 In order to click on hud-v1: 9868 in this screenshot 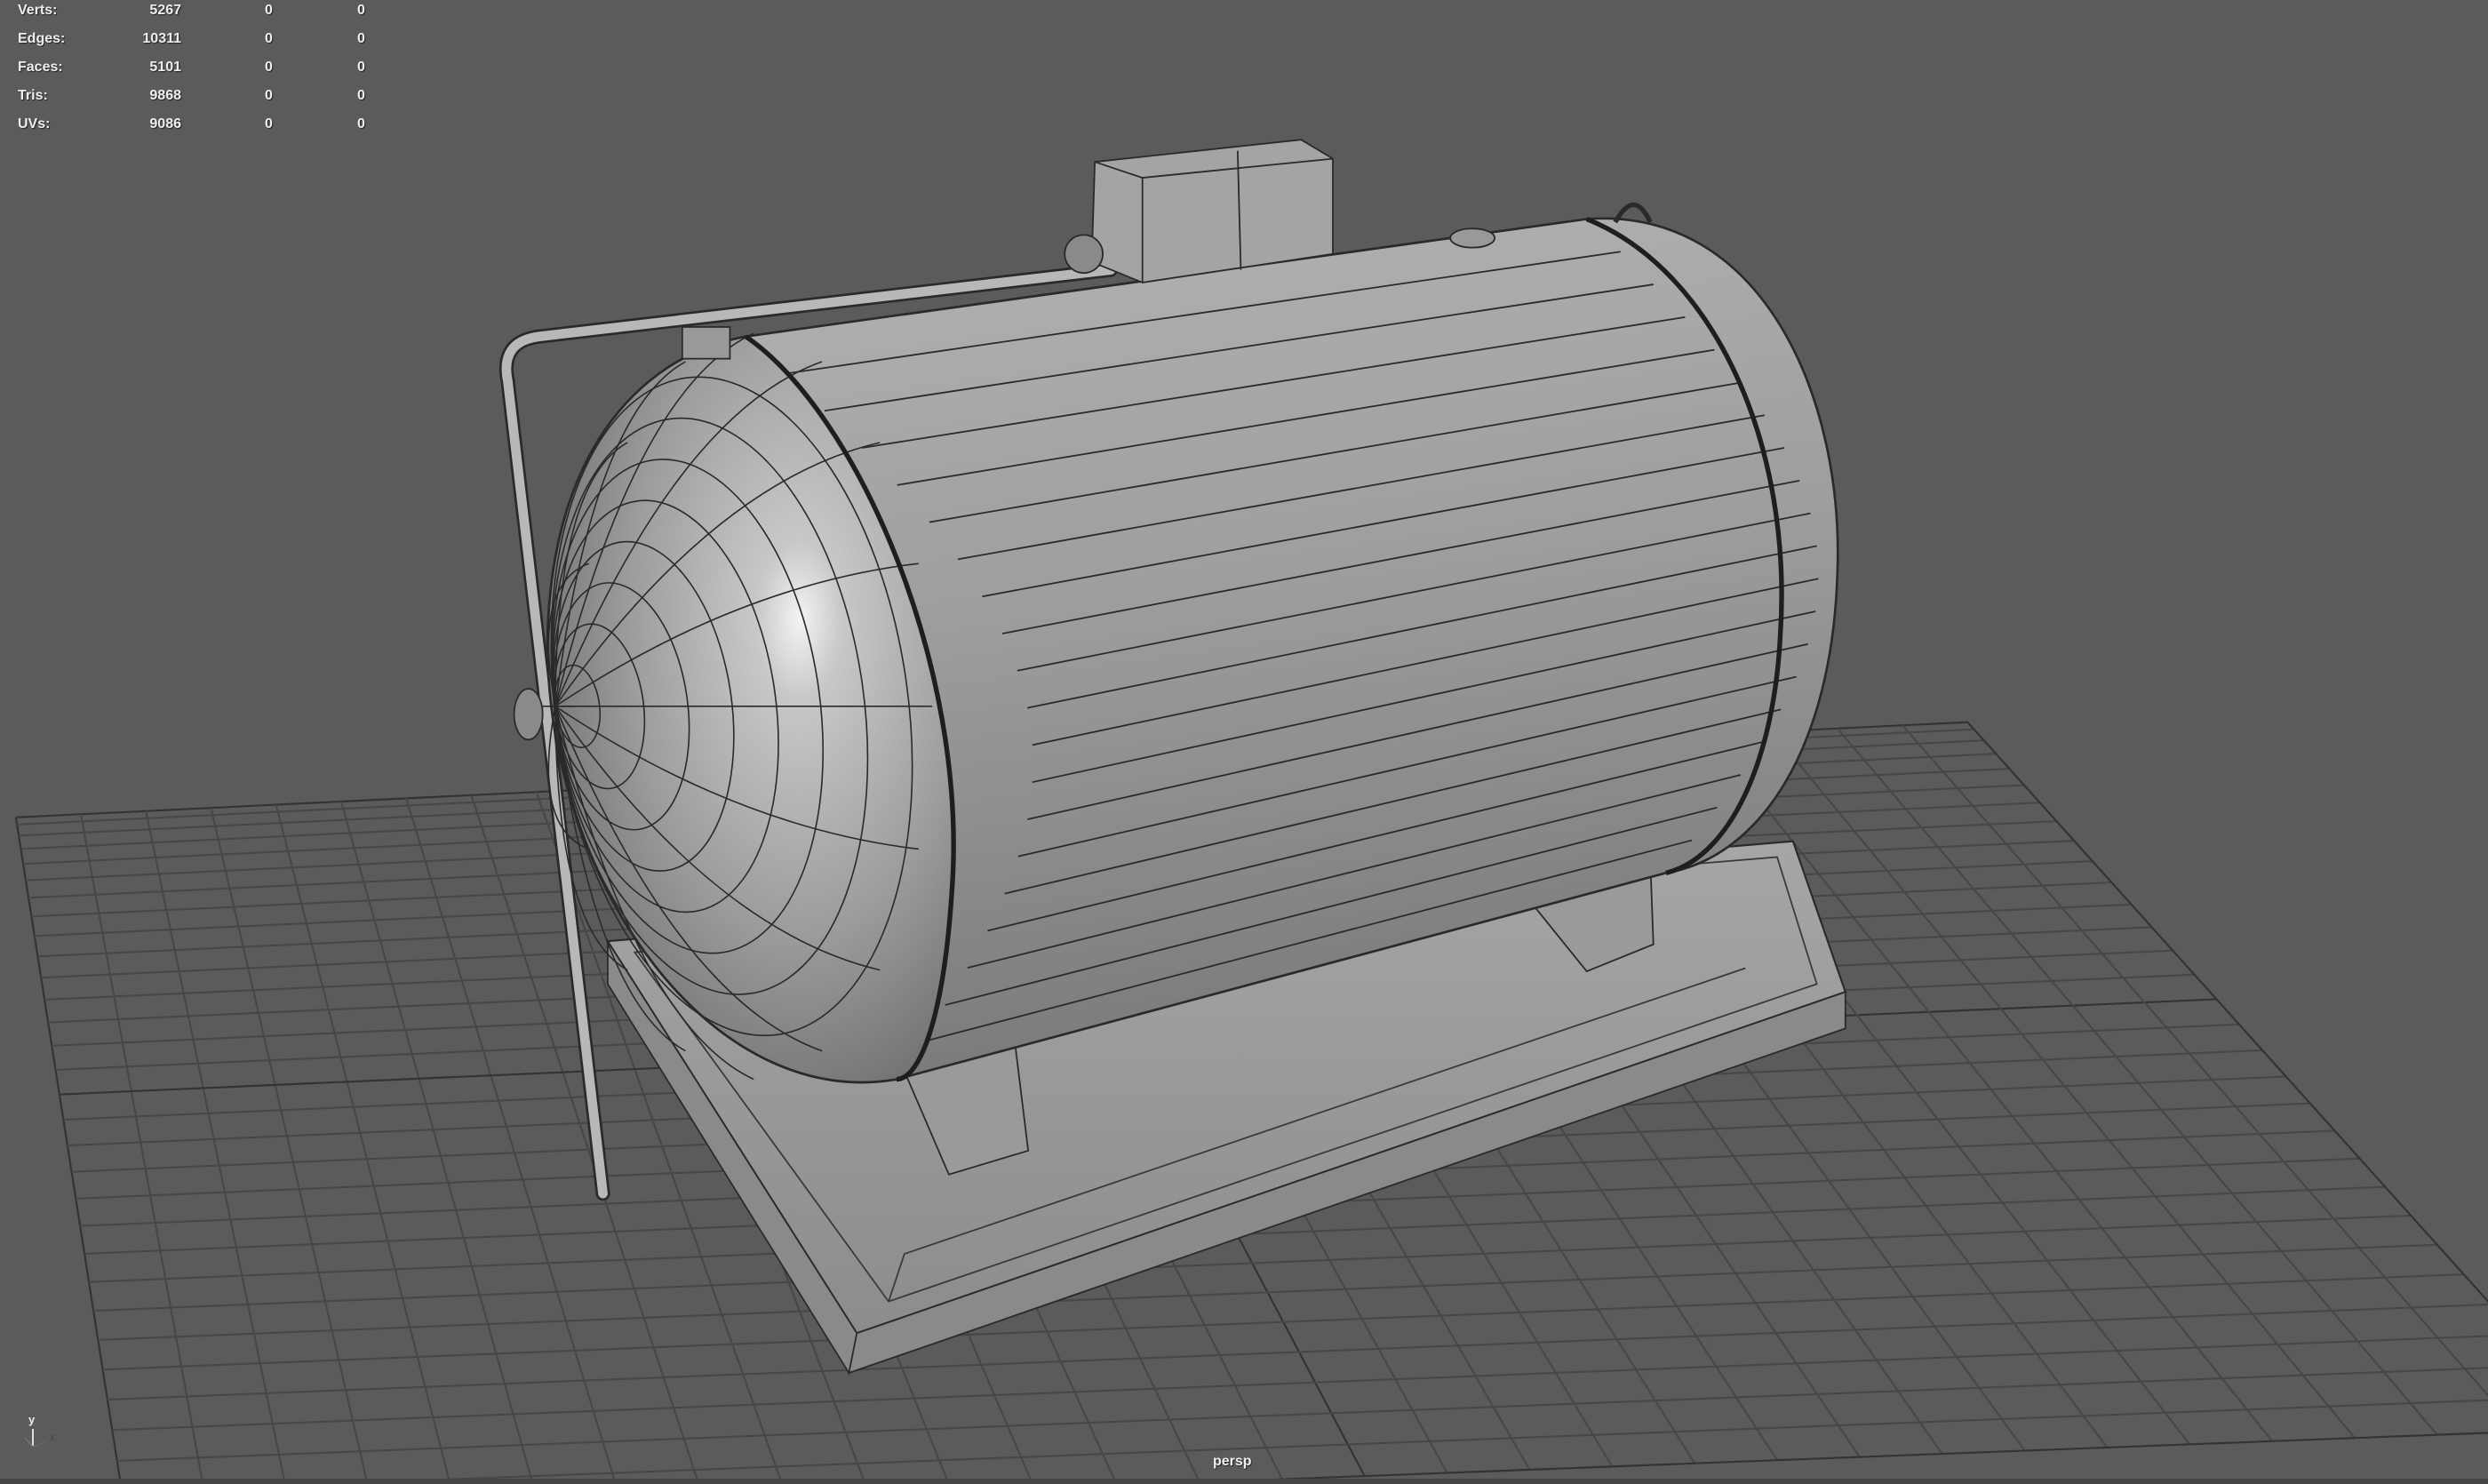, I will do `click(165, 95)`.